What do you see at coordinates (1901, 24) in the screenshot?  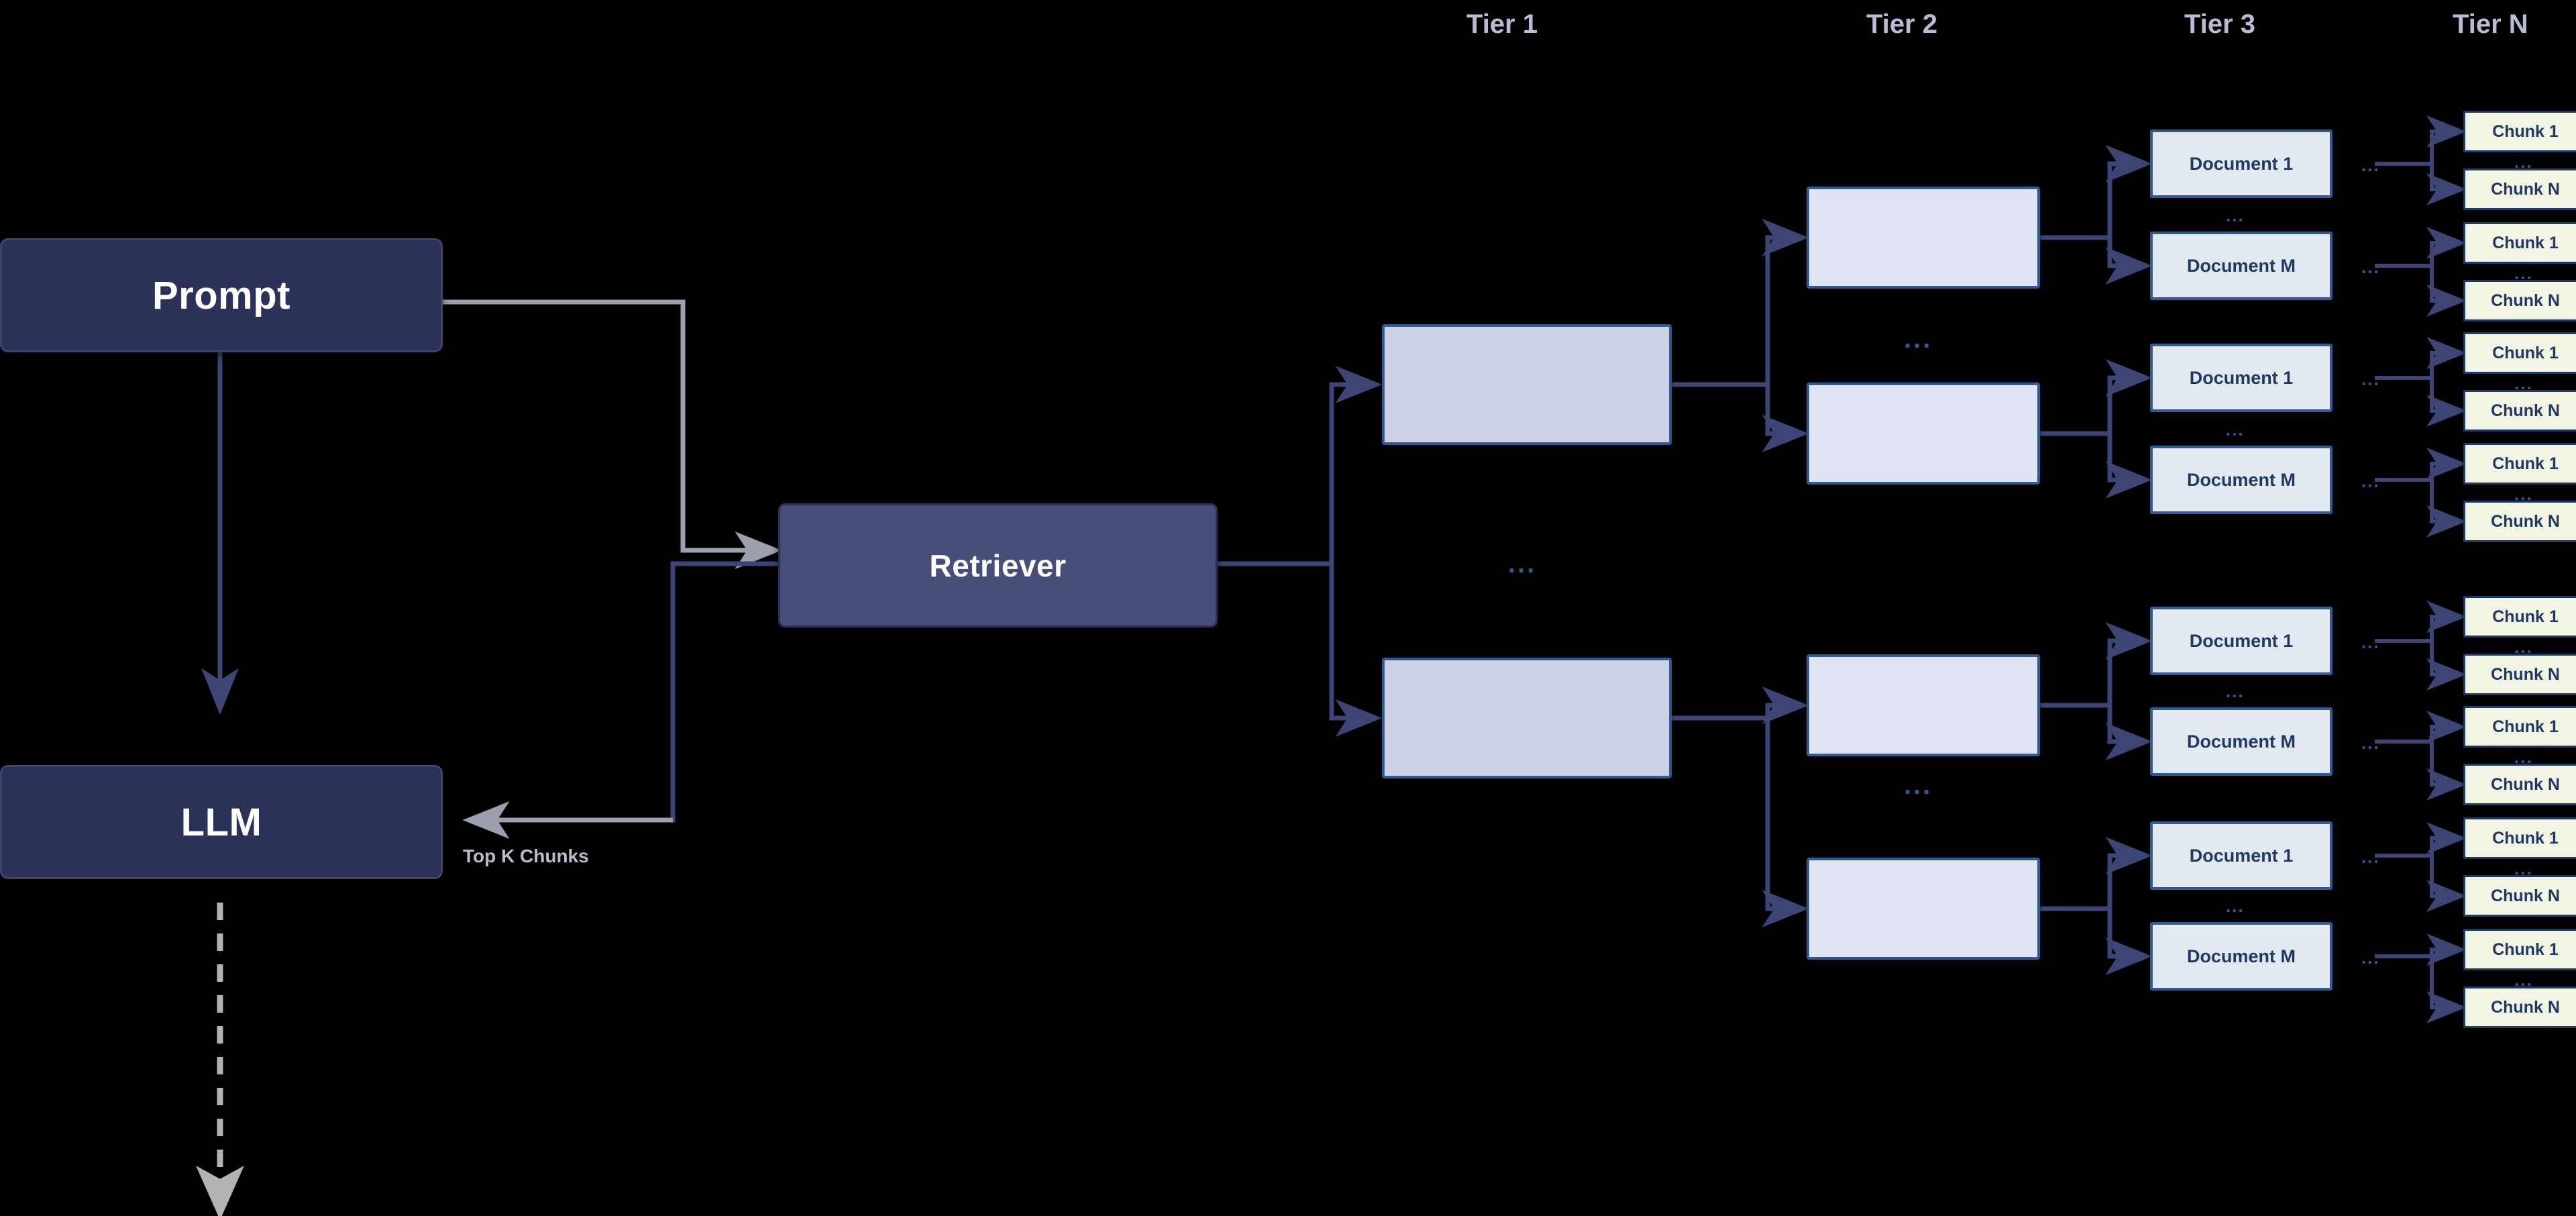 I see `tier-header-2: Tier 2` at bounding box center [1901, 24].